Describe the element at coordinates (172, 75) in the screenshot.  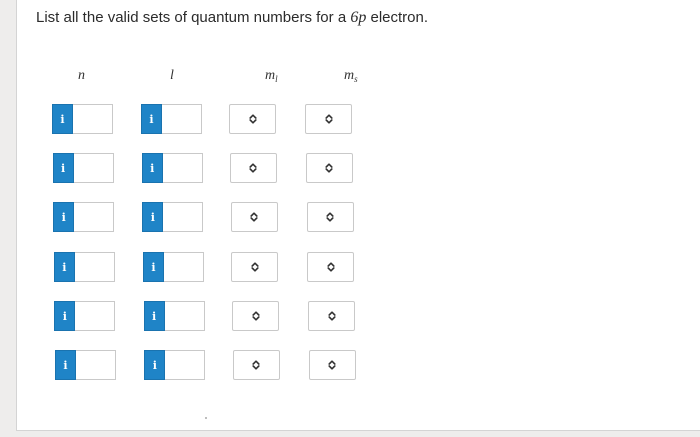
I see `column-header-l: l` at that location.